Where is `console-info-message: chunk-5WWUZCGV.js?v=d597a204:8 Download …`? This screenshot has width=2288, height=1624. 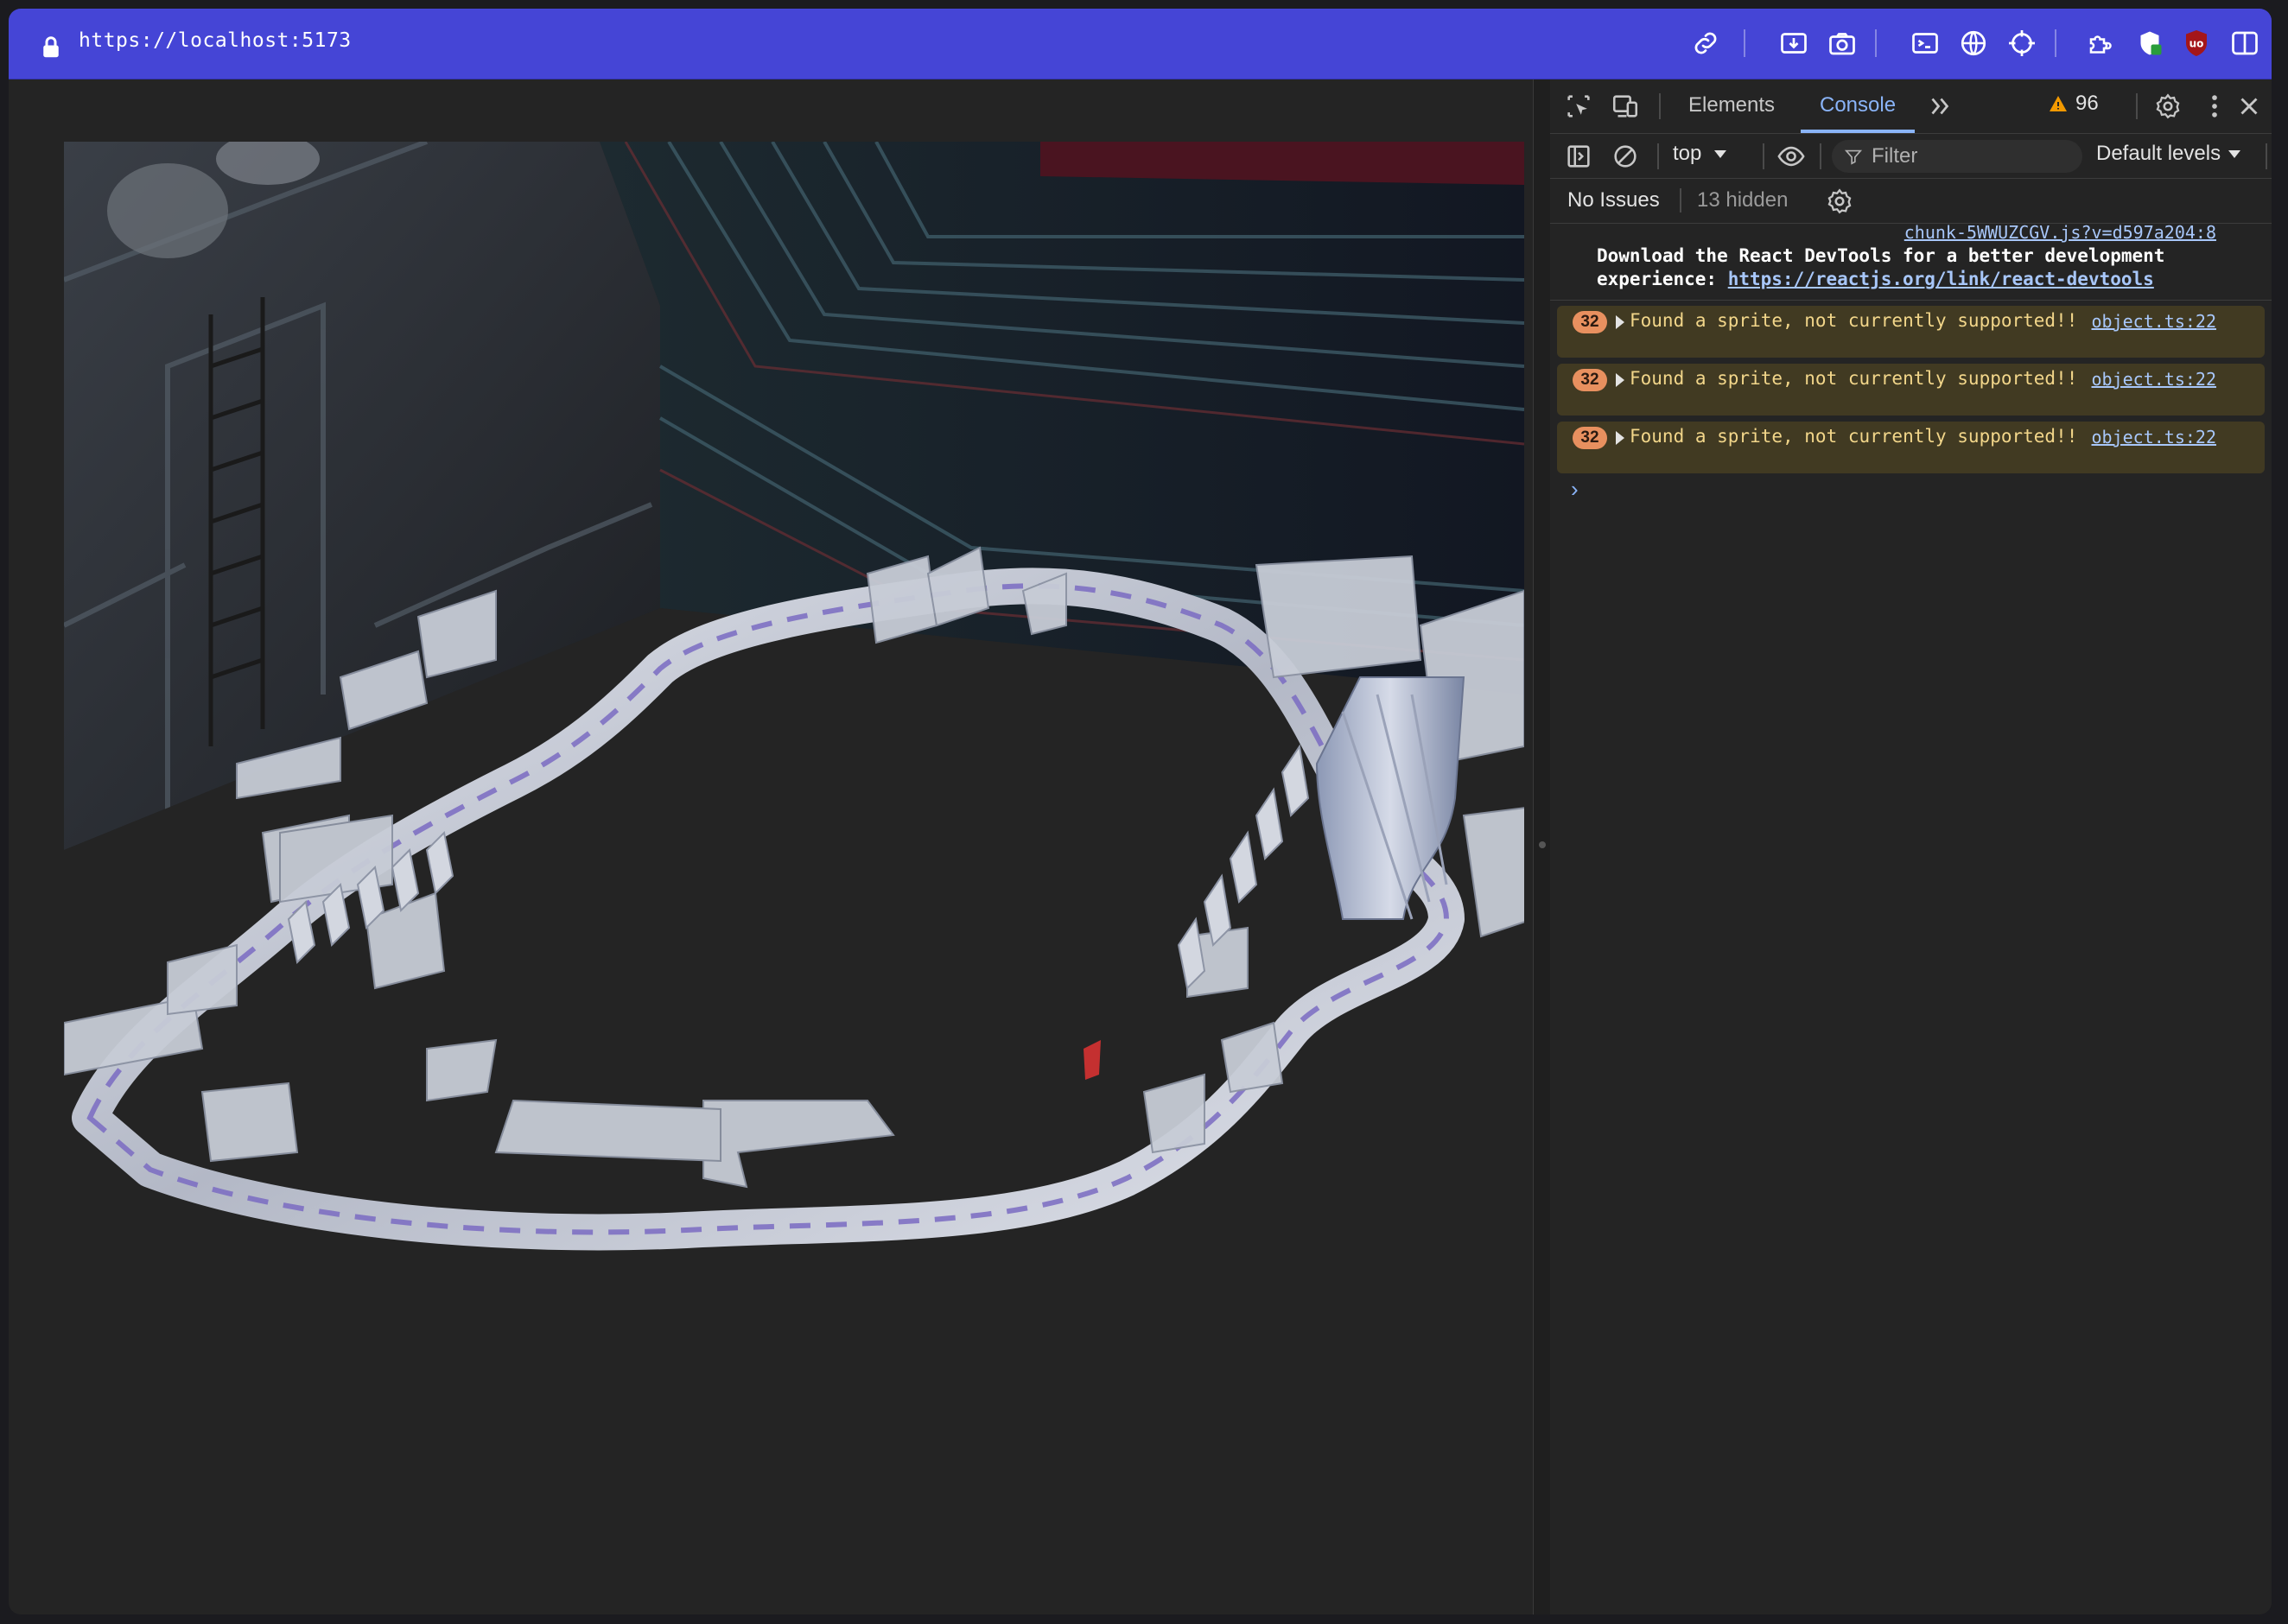 console-info-message: chunk-5WWUZCGV.js?v=d597a204:8 Download … is located at coordinates (1911, 262).